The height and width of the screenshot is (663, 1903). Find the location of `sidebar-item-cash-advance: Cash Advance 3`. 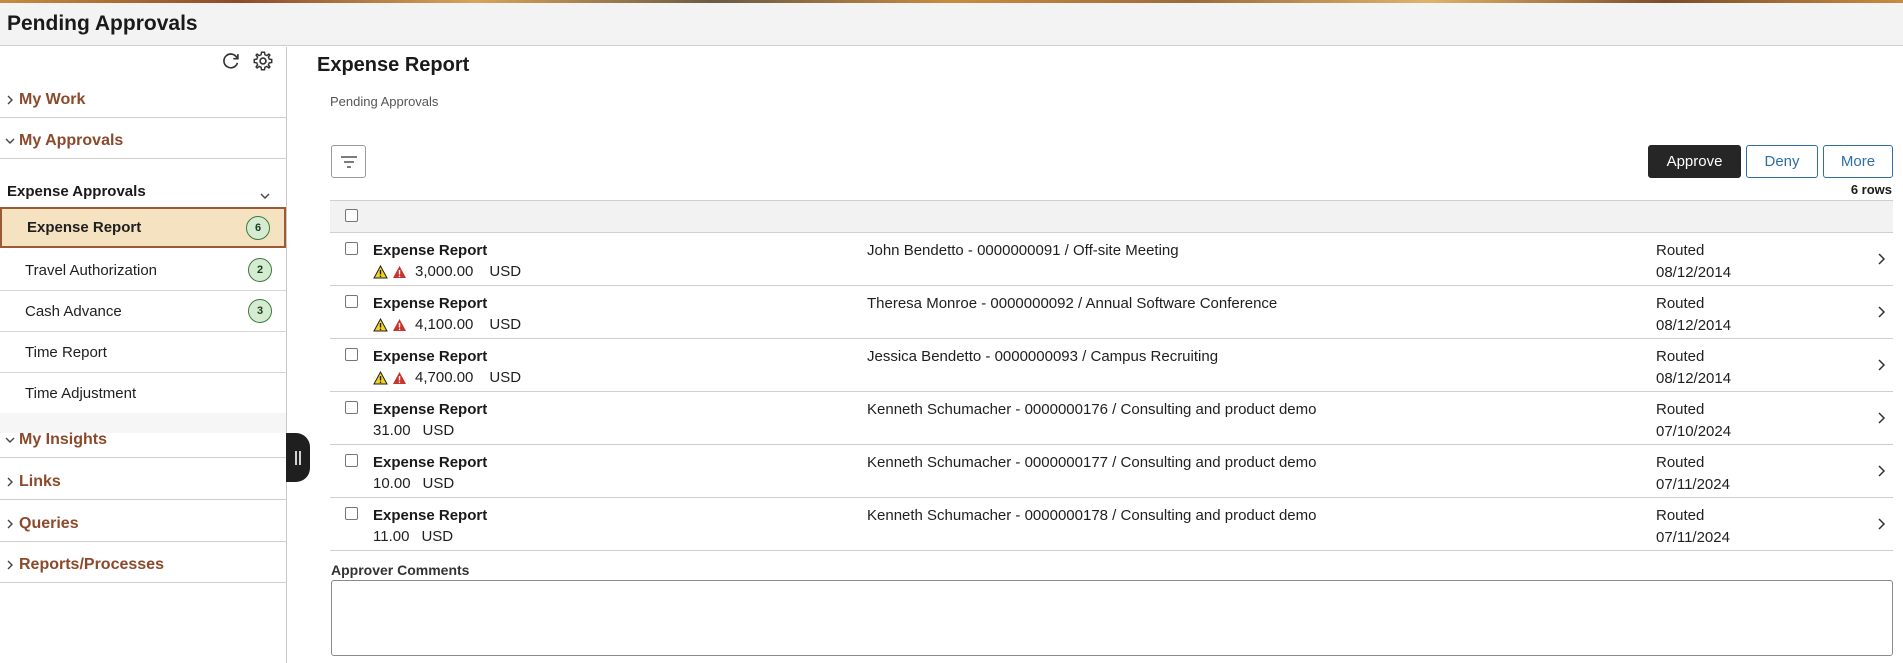

sidebar-item-cash-advance: Cash Advance 3 is located at coordinates (143, 311).